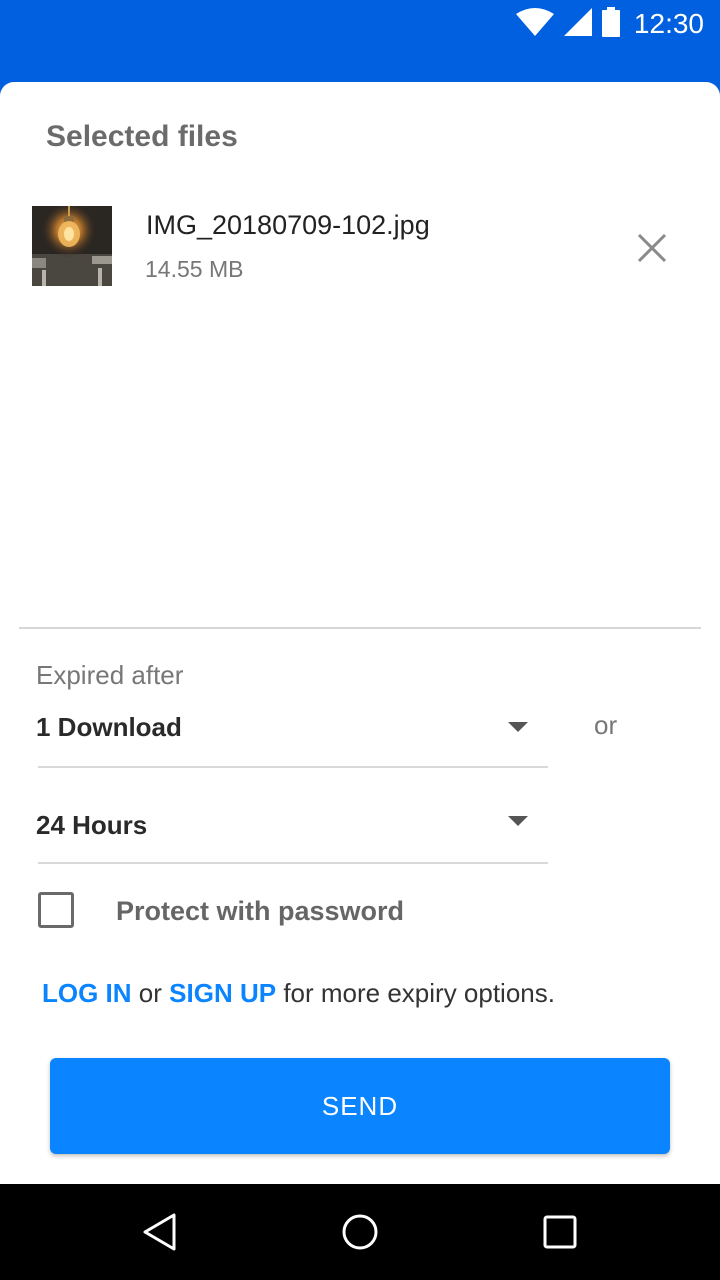 The height and width of the screenshot is (1280, 720). What do you see at coordinates (109, 727) in the screenshot?
I see `download-limit-value: 1 Download` at bounding box center [109, 727].